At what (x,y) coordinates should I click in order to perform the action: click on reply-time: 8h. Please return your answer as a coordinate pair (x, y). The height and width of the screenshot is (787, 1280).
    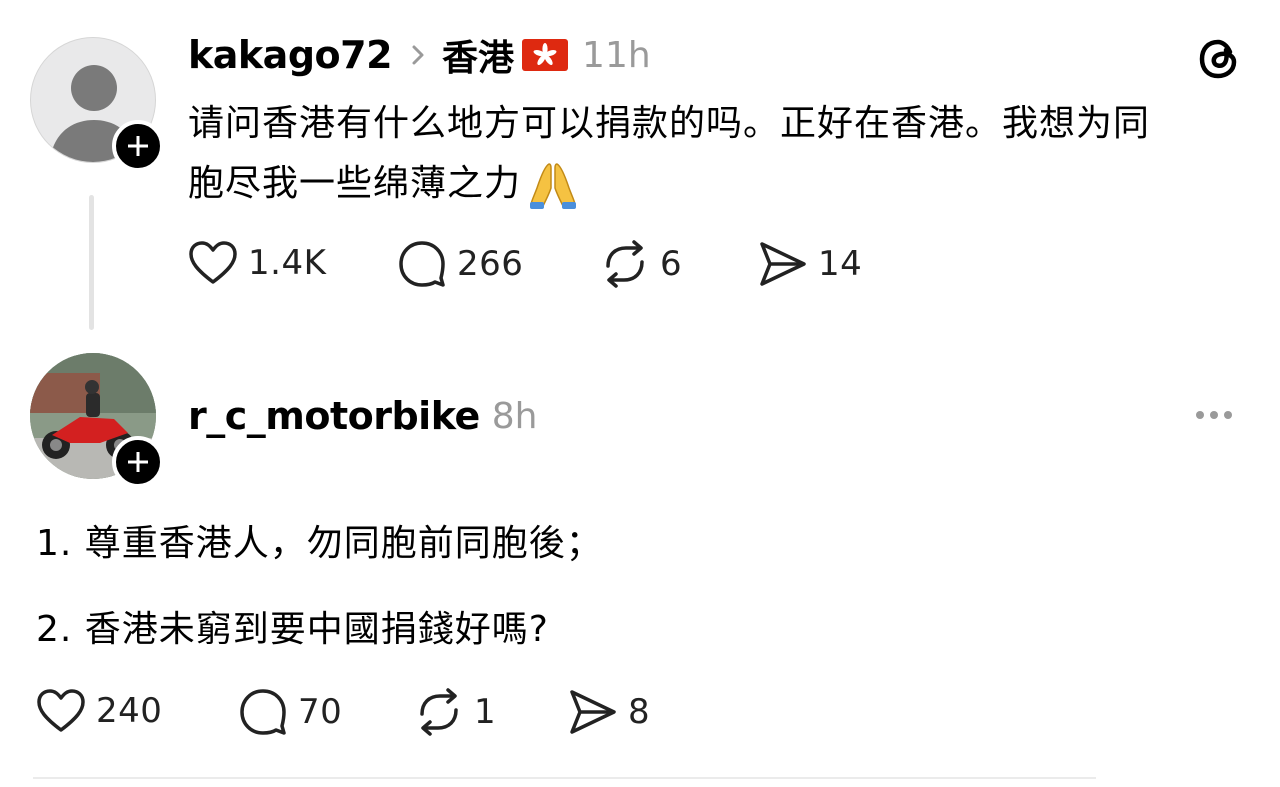
    Looking at the image, I should click on (514, 416).